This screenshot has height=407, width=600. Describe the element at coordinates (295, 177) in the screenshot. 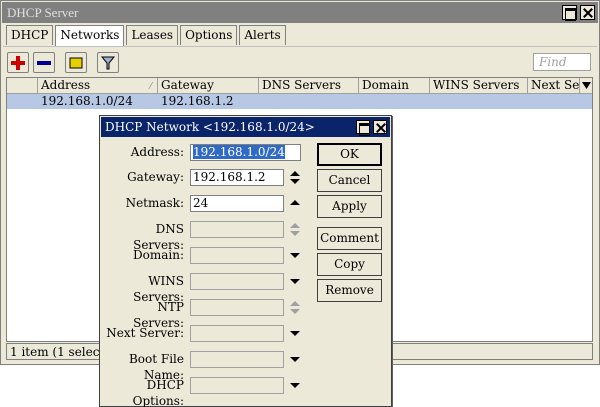

I see `gateway-spinner` at that location.